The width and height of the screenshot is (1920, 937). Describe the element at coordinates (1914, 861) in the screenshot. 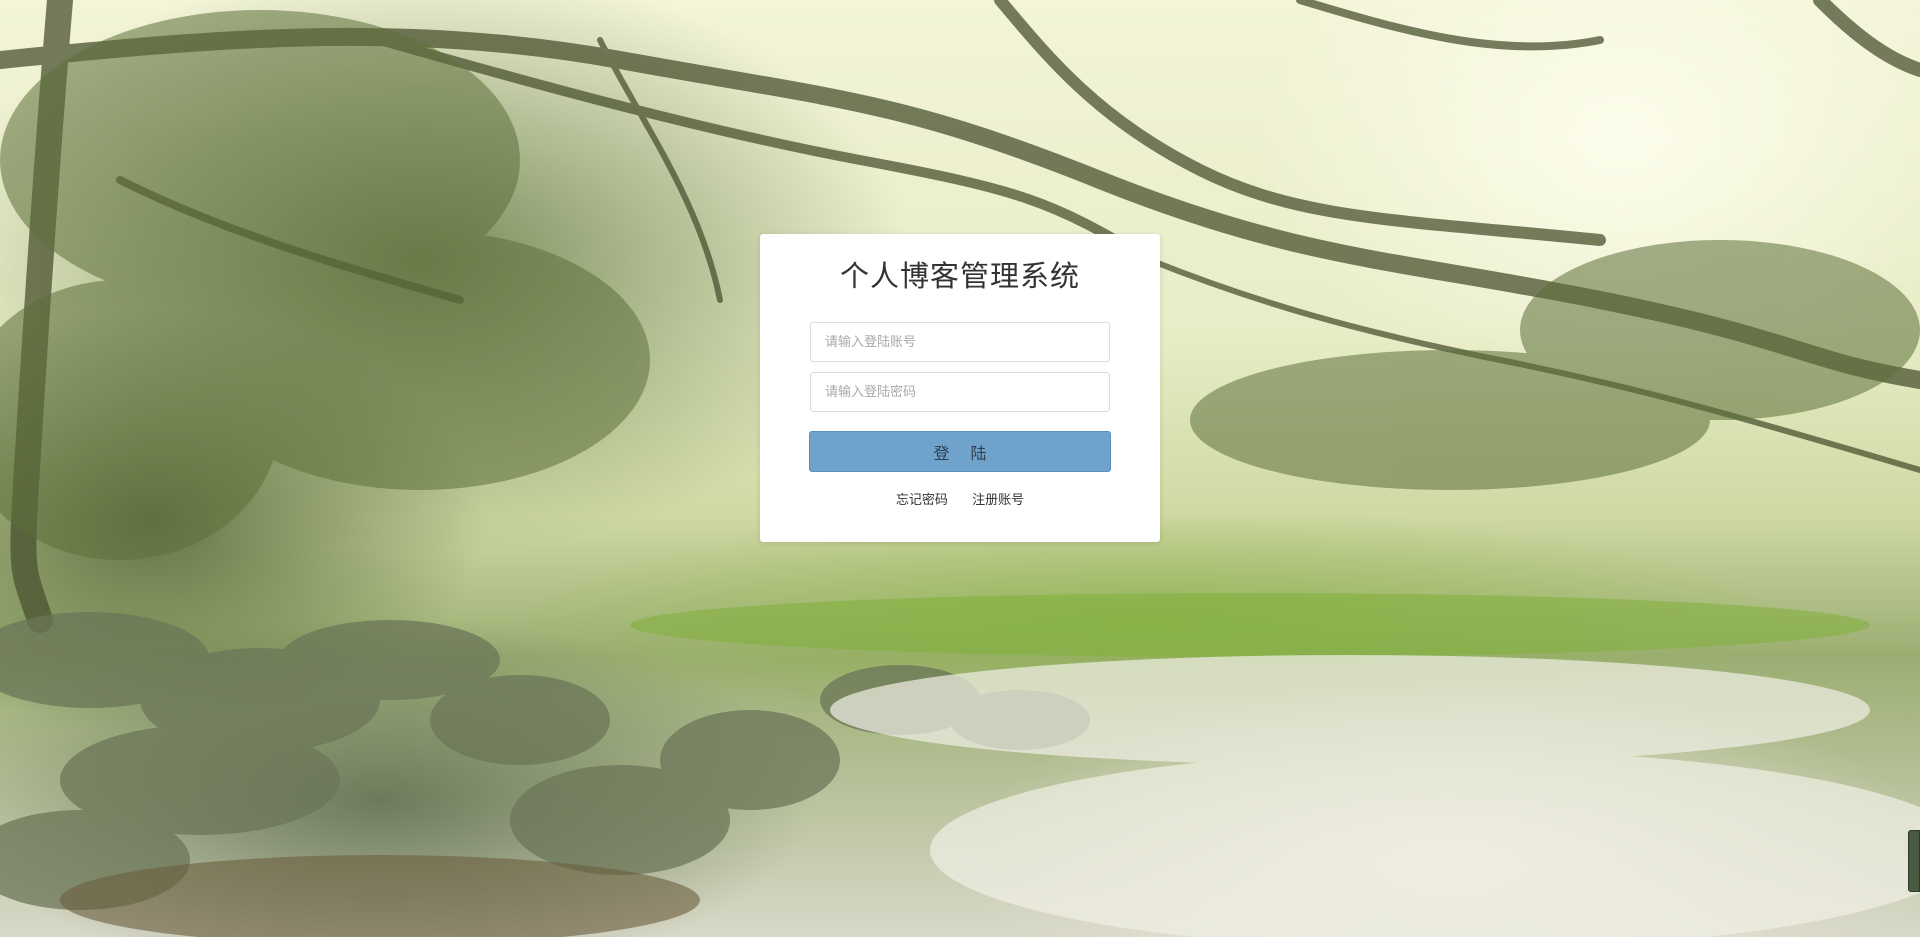

I see `edge-handle` at that location.